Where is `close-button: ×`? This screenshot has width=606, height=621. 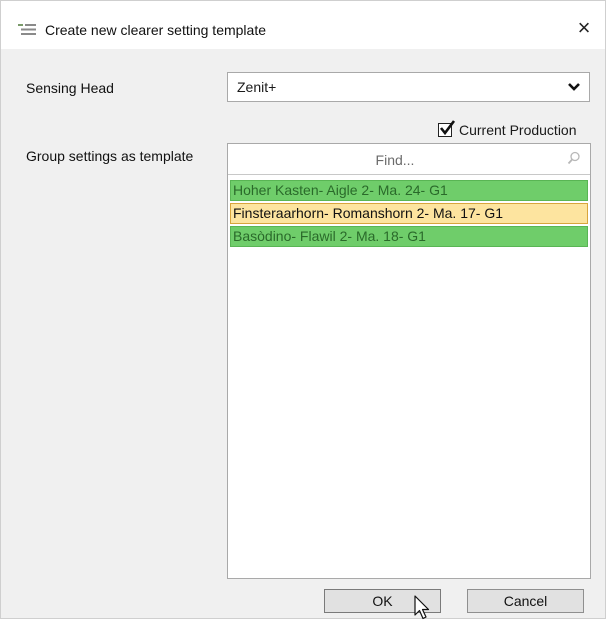 close-button: × is located at coordinates (584, 28).